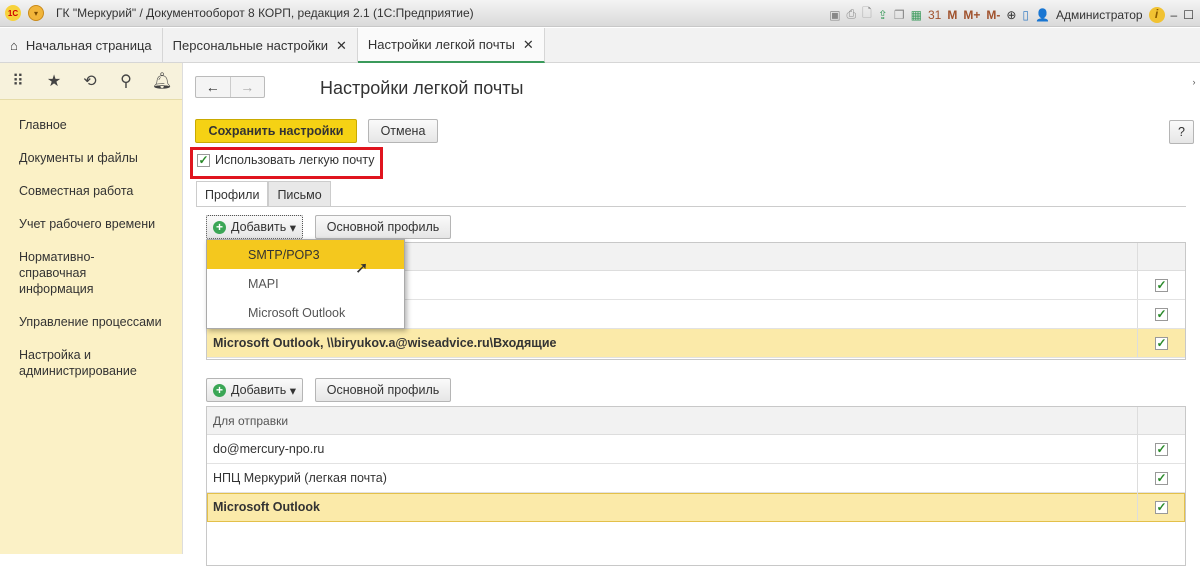  I want to click on sidebar-item-documents: Документы и файлы, so click(91, 158).